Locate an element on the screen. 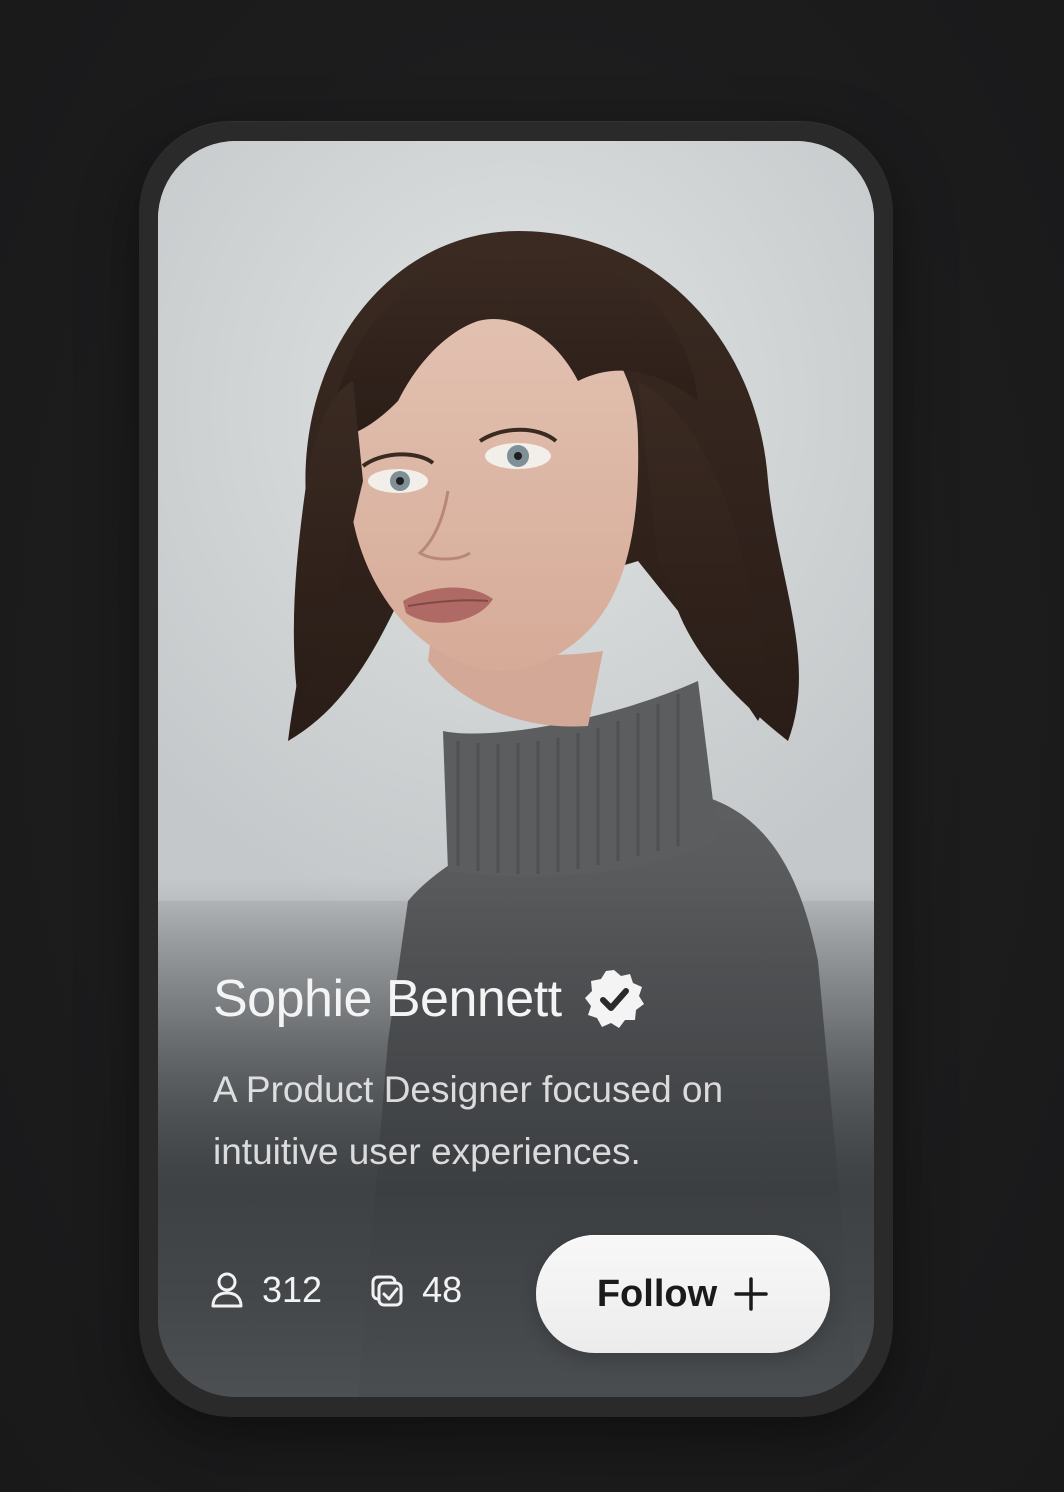  projects-stat: 48 is located at coordinates (416, 1290).